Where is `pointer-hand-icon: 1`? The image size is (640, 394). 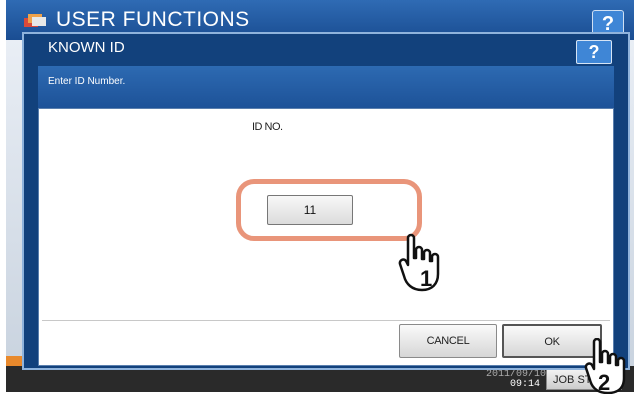 pointer-hand-icon: 1 is located at coordinates (419, 262).